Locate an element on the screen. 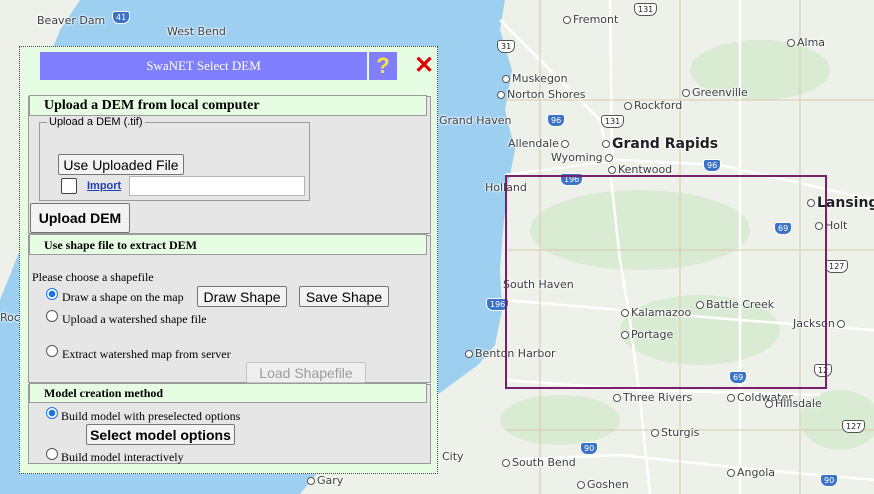 The height and width of the screenshot is (494, 874). radio-extract-watershed is located at coordinates (52, 351).